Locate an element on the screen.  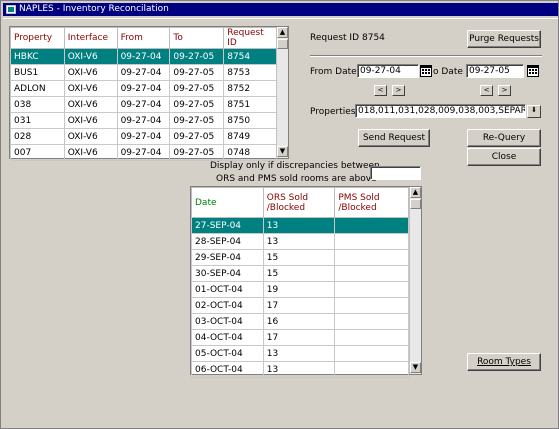
table-cell: 031 is located at coordinates (37, 120).